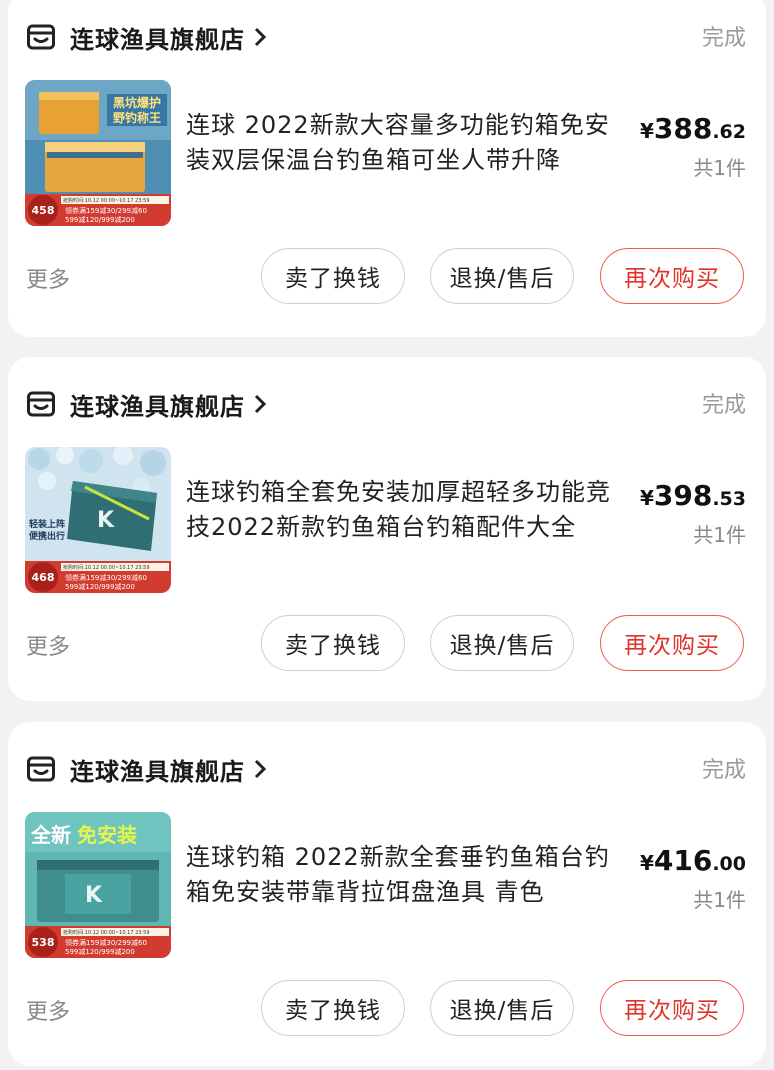  I want to click on product-title: 连球 2022新款大容量多功能钓箱免安装双层保温台钓鱼箱可坐人带升降, so click(410, 143).